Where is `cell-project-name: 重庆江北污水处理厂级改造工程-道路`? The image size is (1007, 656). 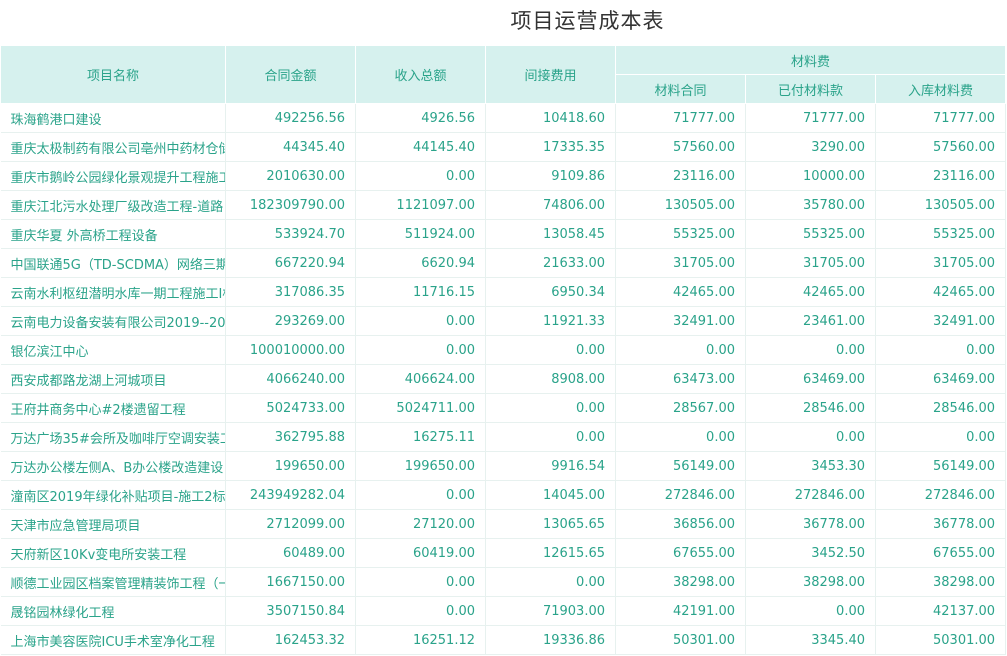 cell-project-name: 重庆江北污水处理厂级改造工程-道路 is located at coordinates (113, 205).